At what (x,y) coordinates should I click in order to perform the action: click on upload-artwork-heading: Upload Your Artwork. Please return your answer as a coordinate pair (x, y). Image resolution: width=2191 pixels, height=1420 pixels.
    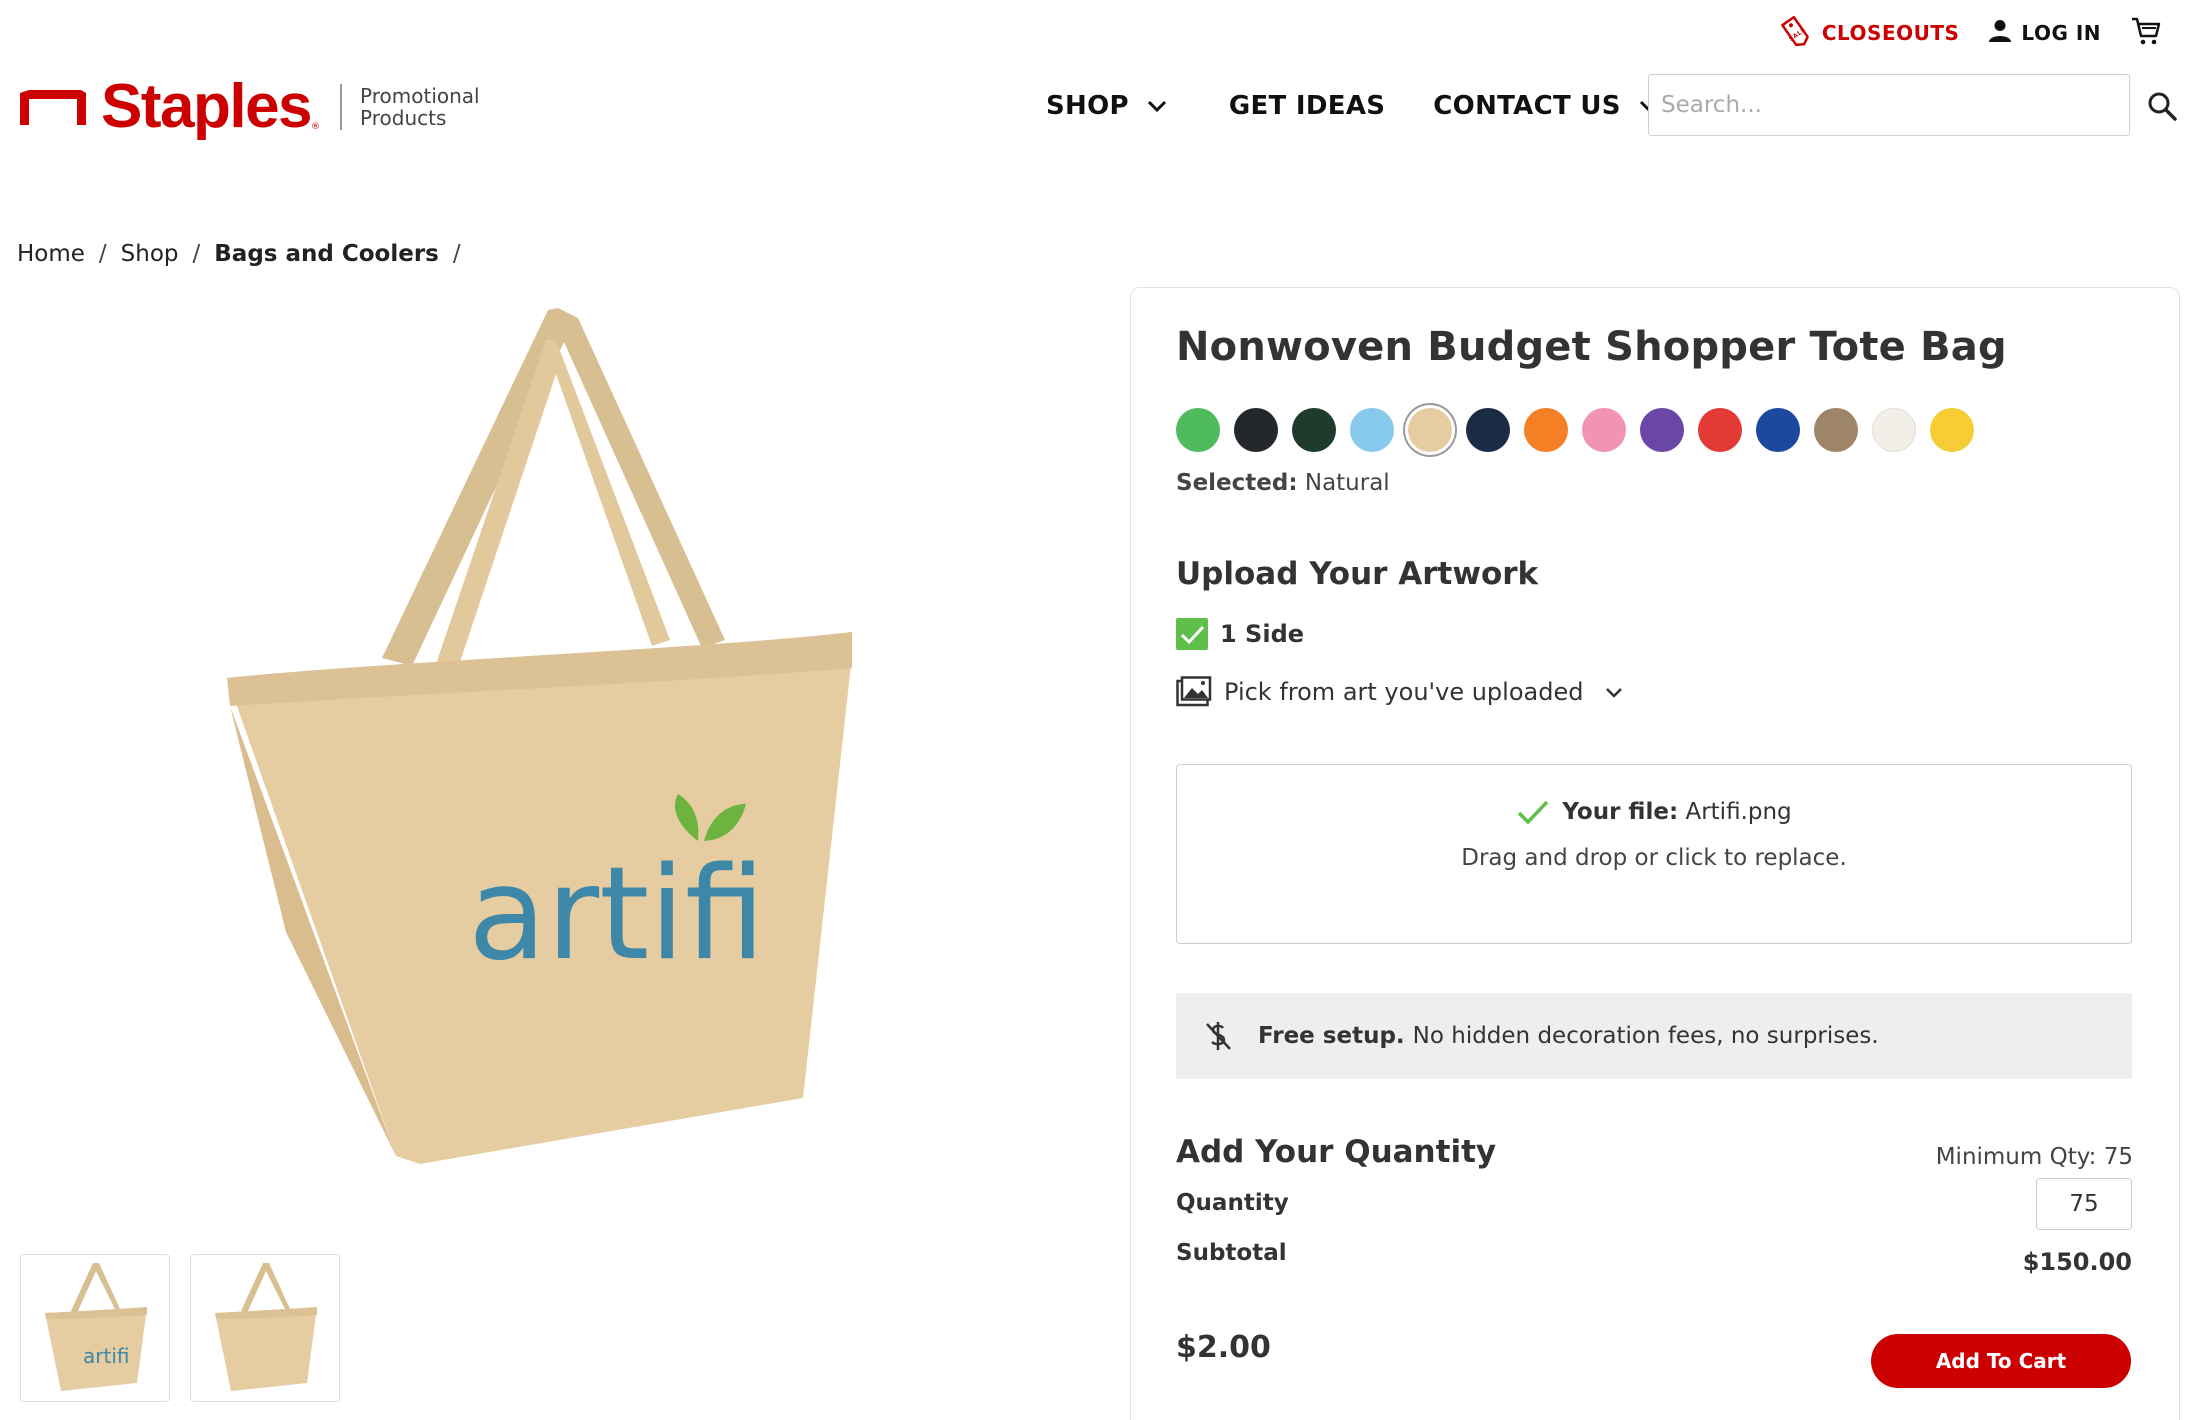
    Looking at the image, I should click on (1357, 574).